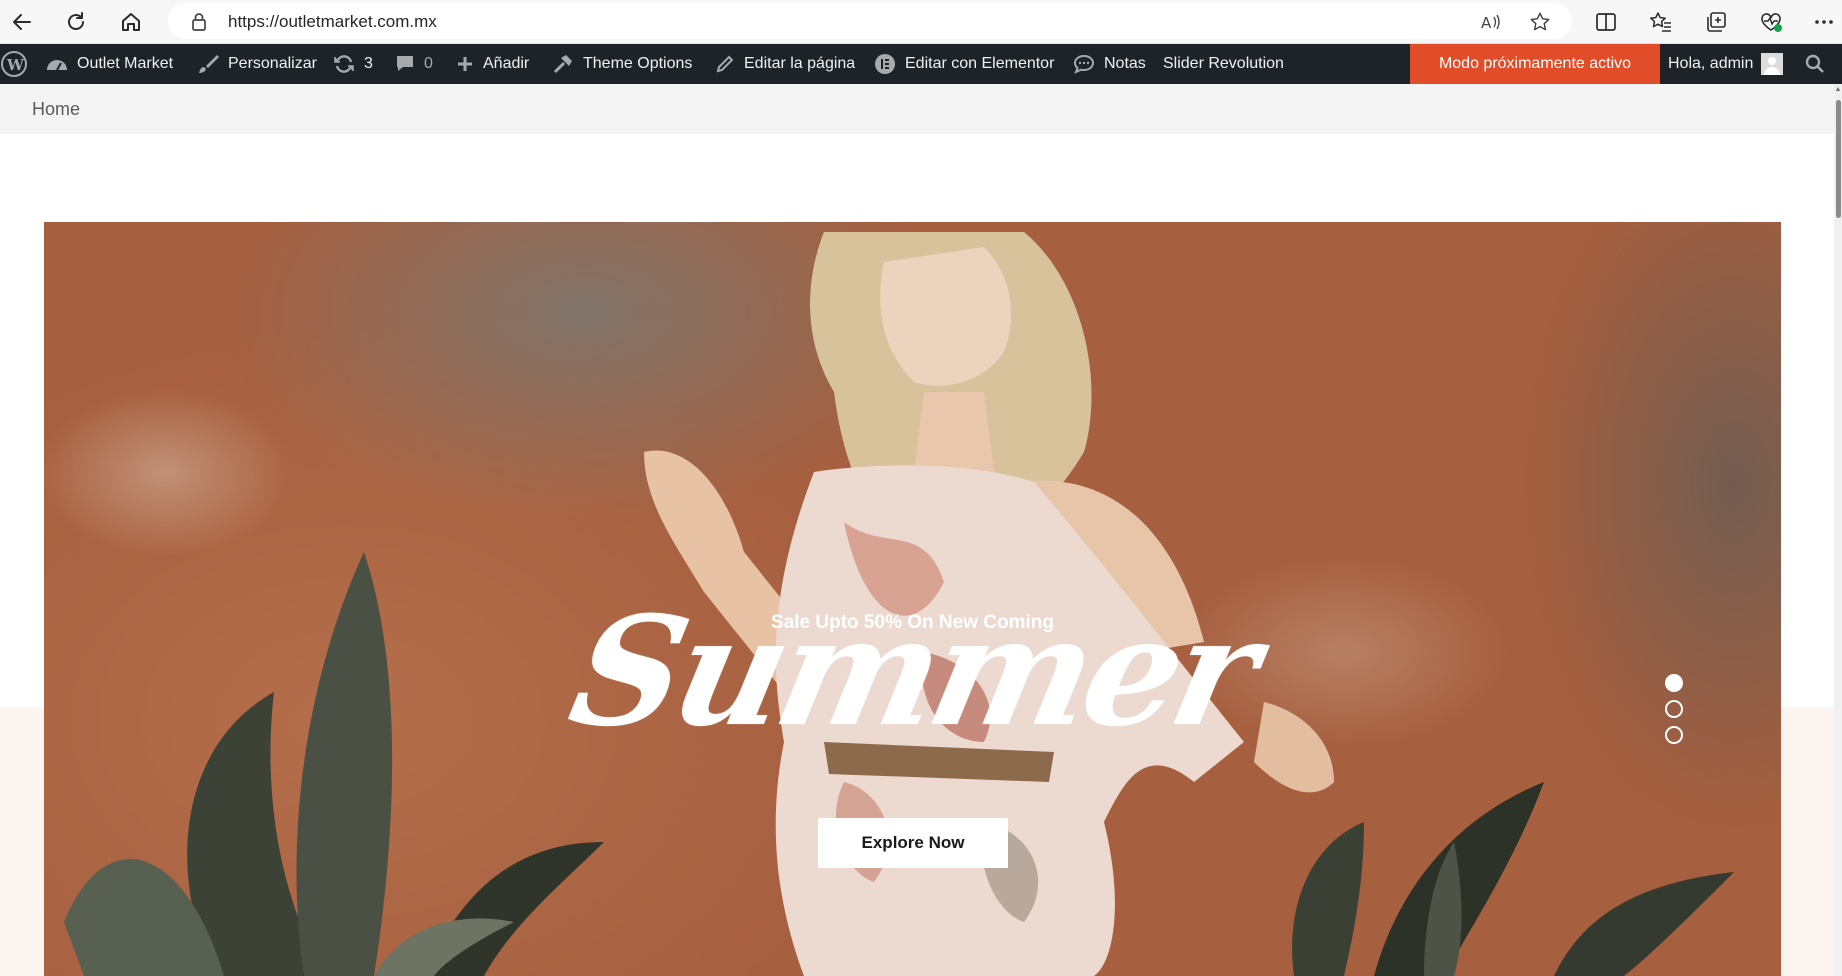  Describe the element at coordinates (131, 22) in the screenshot. I see `home-icon` at that location.